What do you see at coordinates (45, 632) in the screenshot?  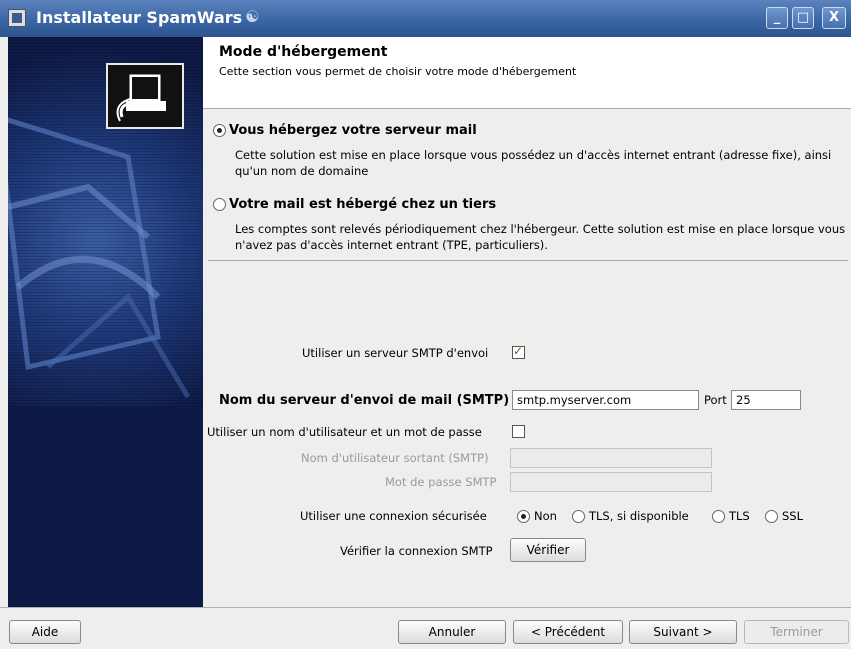 I see `help-button: Aide` at bounding box center [45, 632].